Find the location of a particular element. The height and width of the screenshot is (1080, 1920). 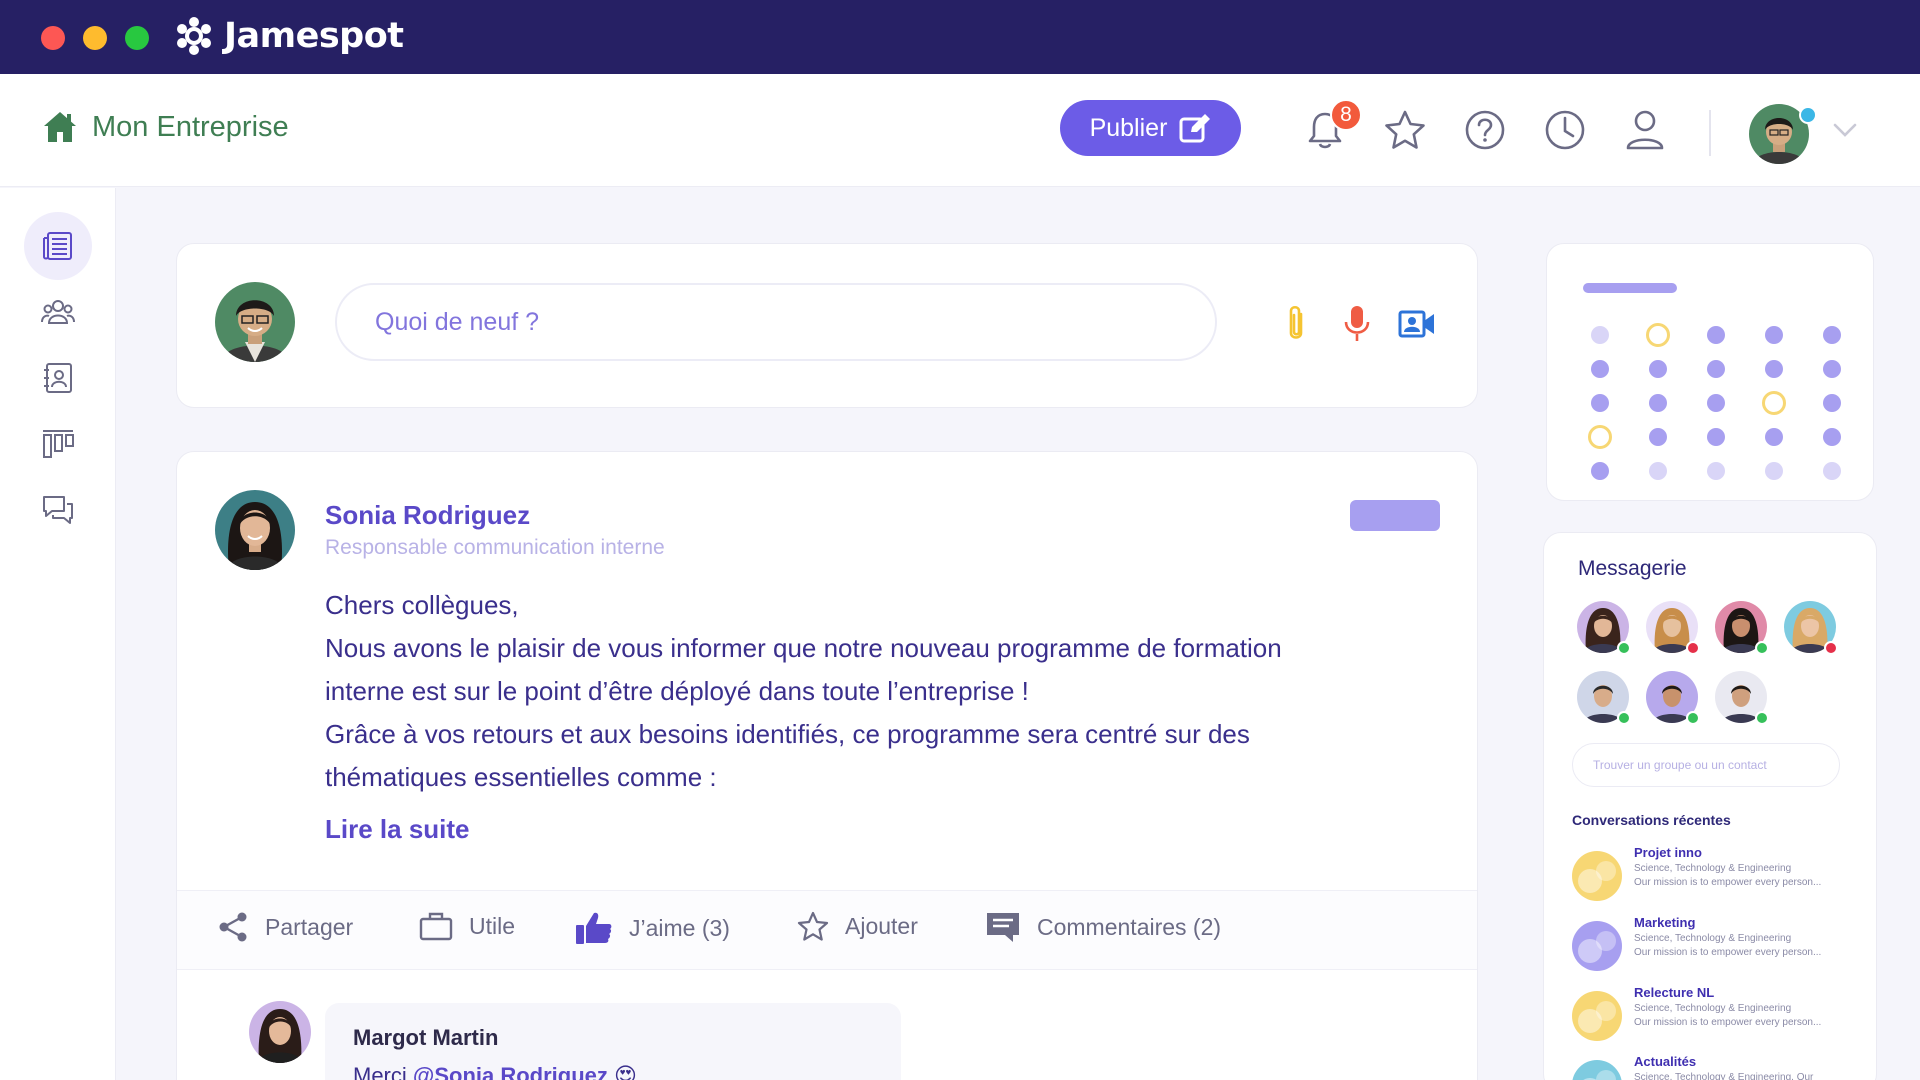

comment-emoji: 😍 is located at coordinates (625, 1071).